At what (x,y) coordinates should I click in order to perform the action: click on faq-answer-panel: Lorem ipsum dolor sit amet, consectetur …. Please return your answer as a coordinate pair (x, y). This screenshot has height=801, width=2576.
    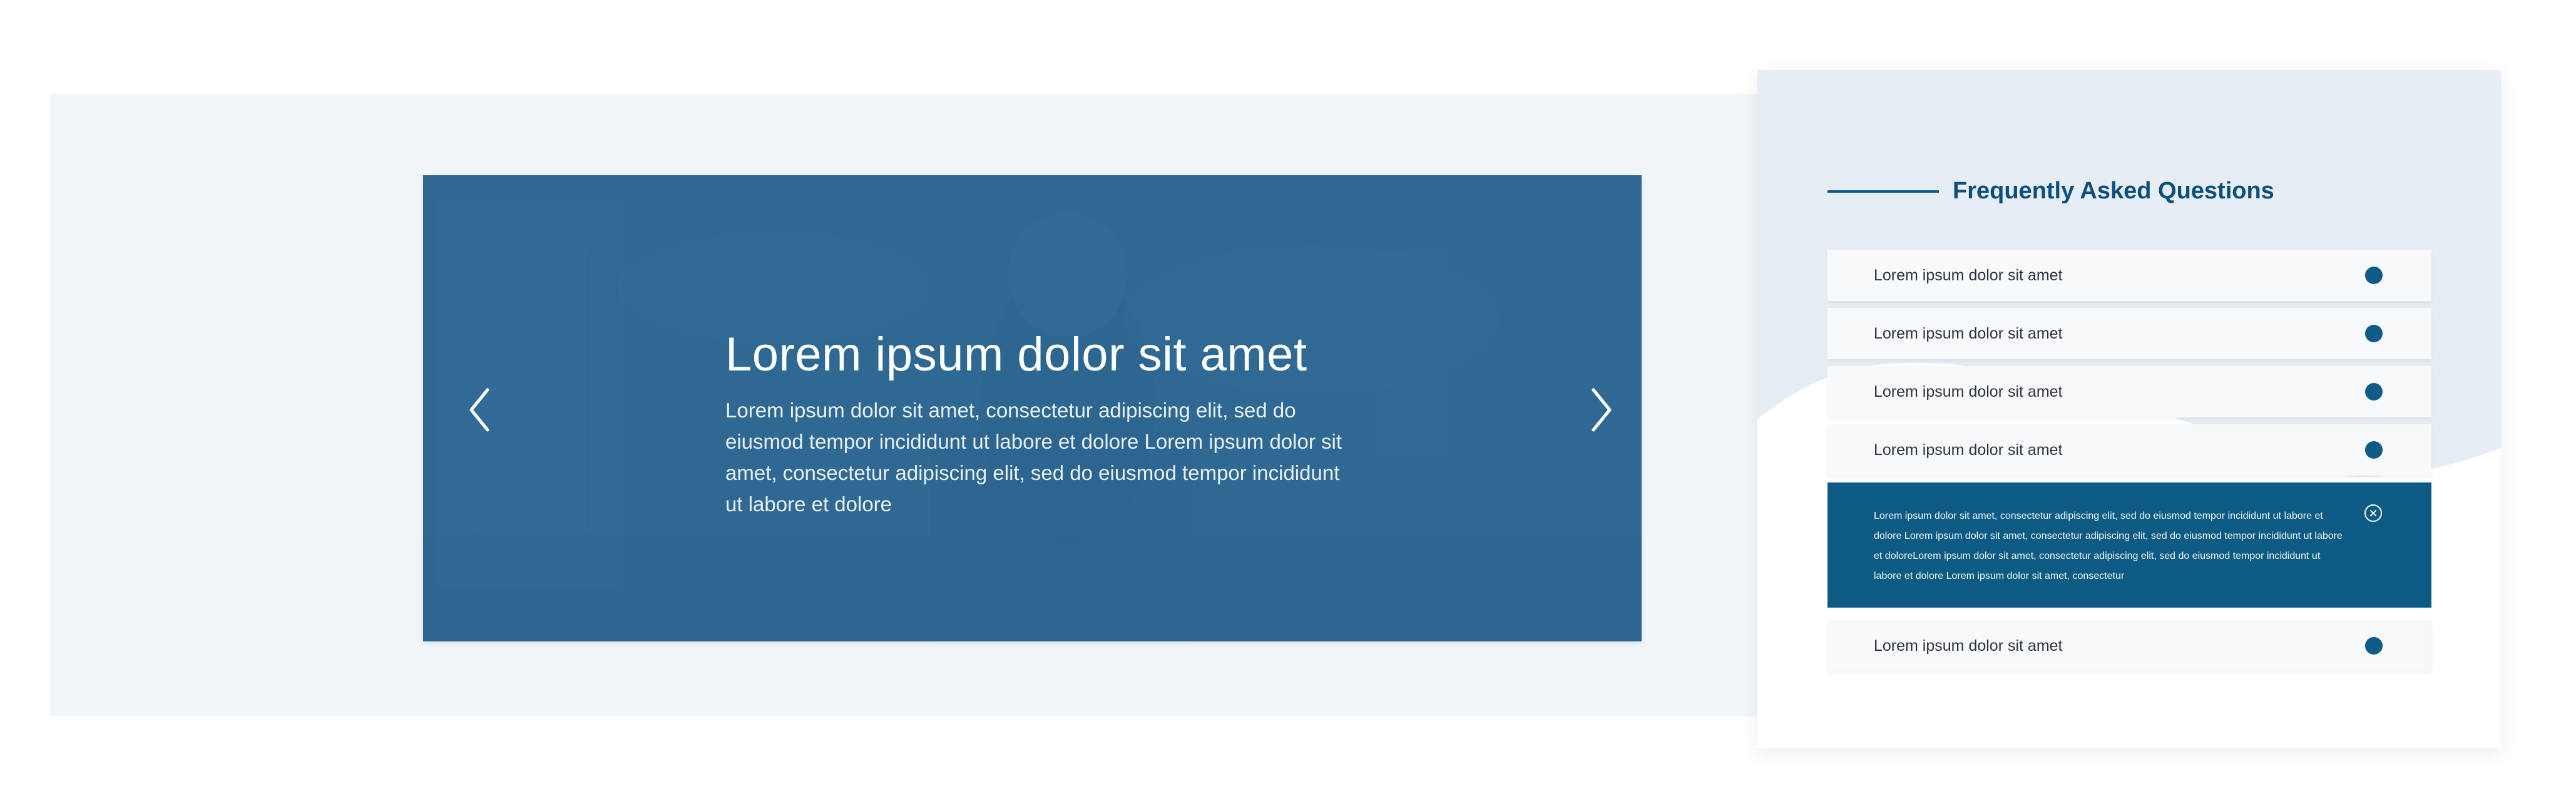
    Looking at the image, I should click on (2129, 545).